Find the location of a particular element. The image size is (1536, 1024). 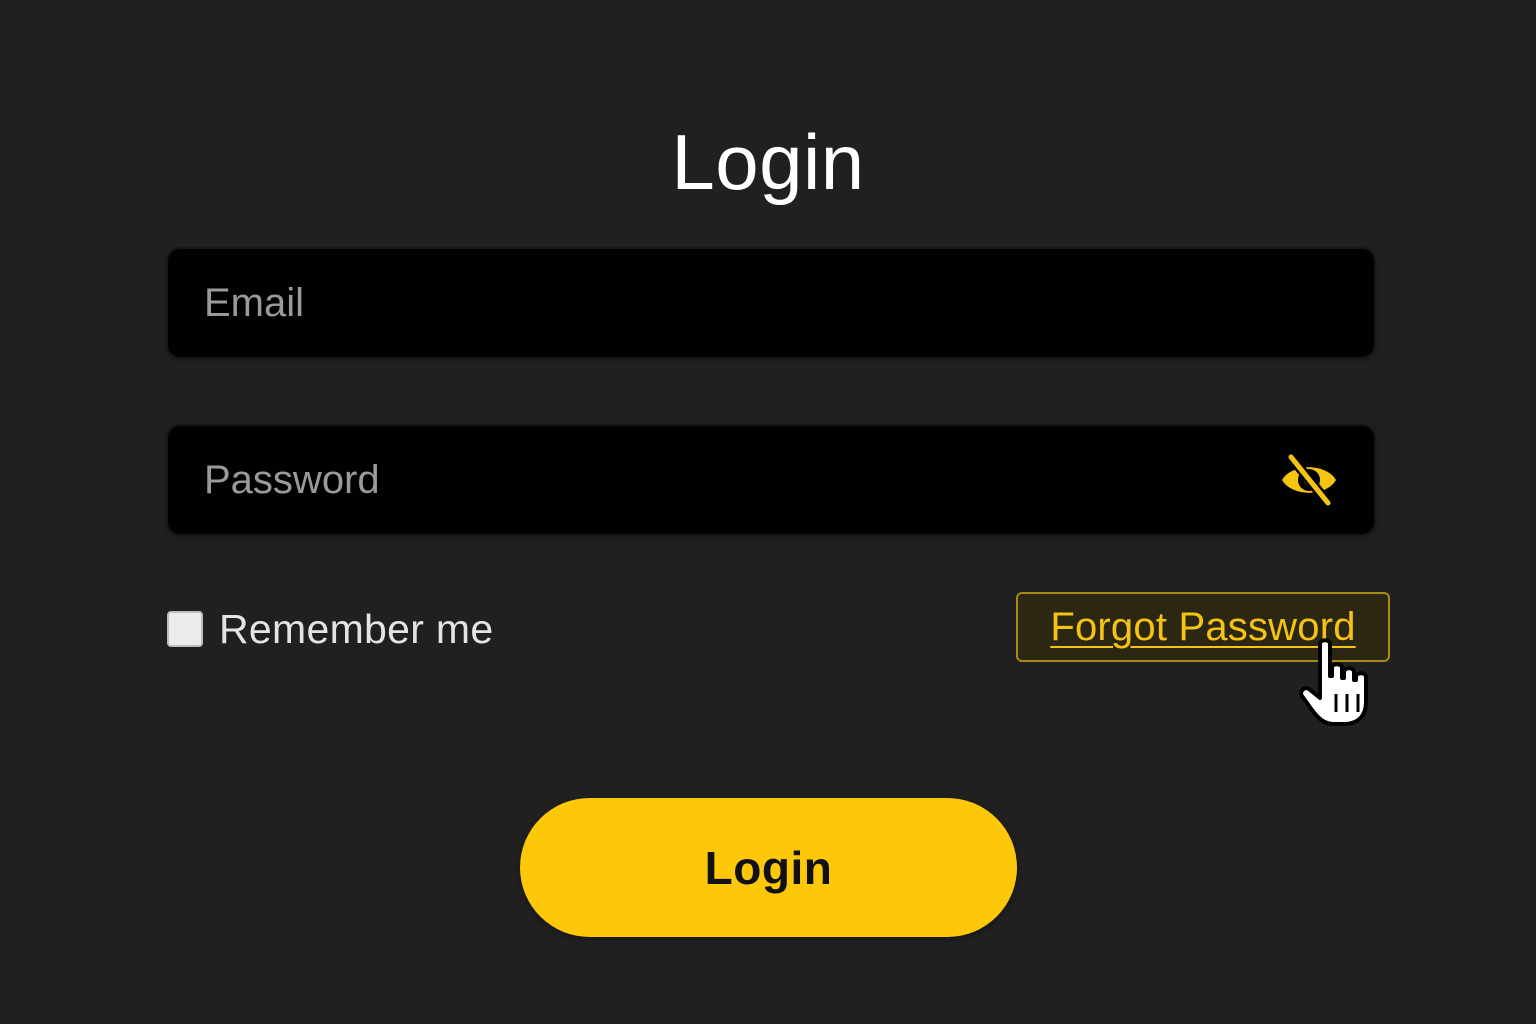

login-button: Login is located at coordinates (768, 867).